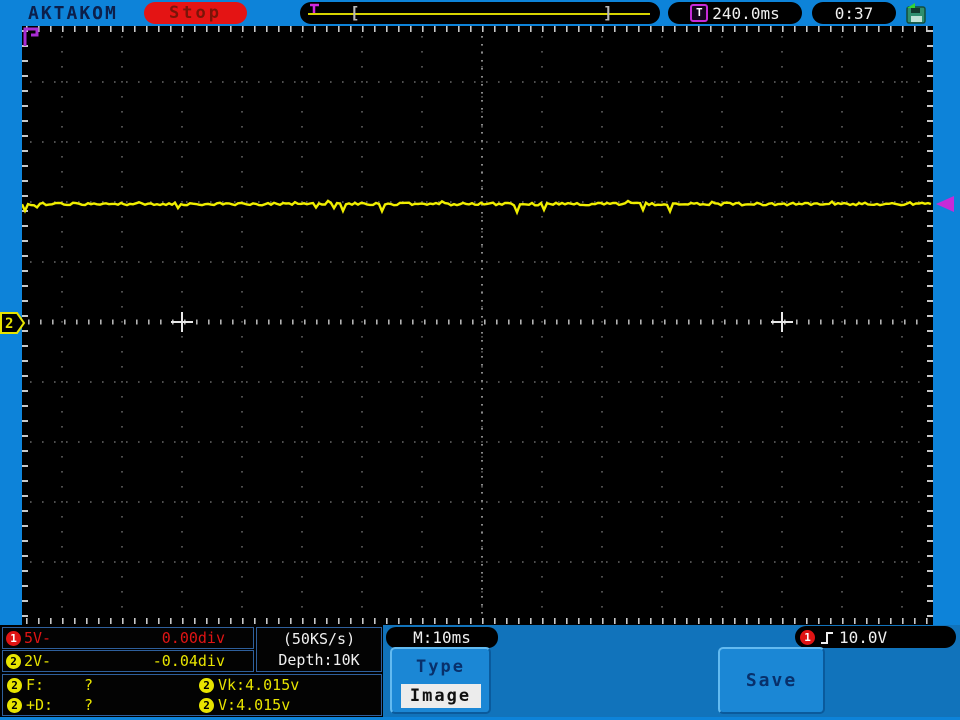 The width and height of the screenshot is (960, 720). I want to click on svg-text: 2, so click(9, 324).